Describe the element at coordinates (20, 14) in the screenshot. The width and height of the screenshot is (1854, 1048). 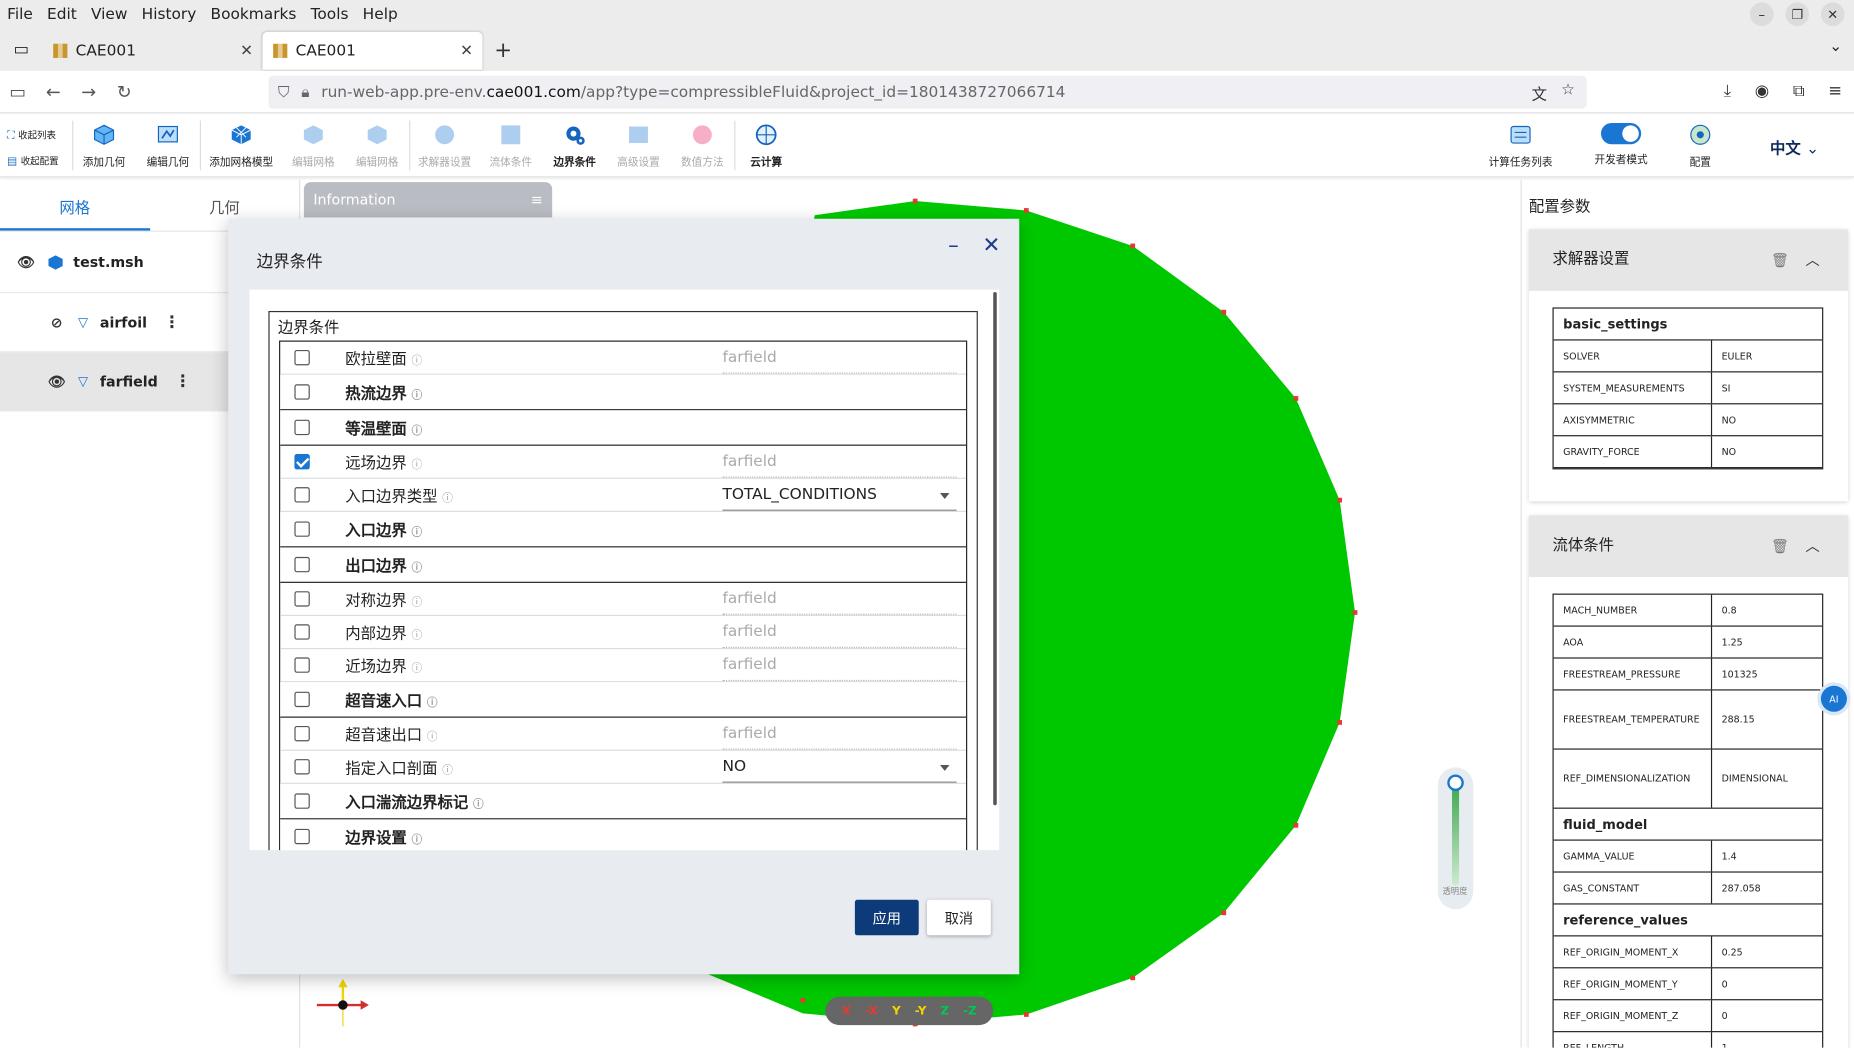
I see `menu-file: File` at that location.